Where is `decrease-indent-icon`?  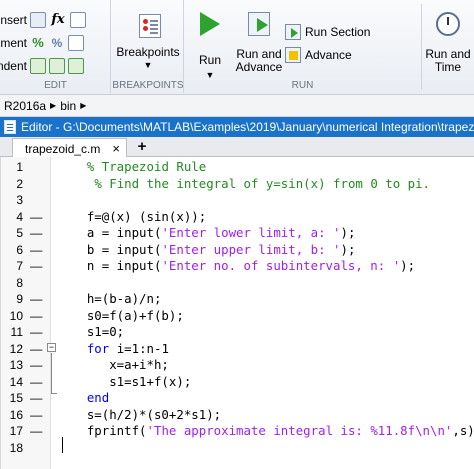 decrease-indent-icon is located at coordinates (76, 66).